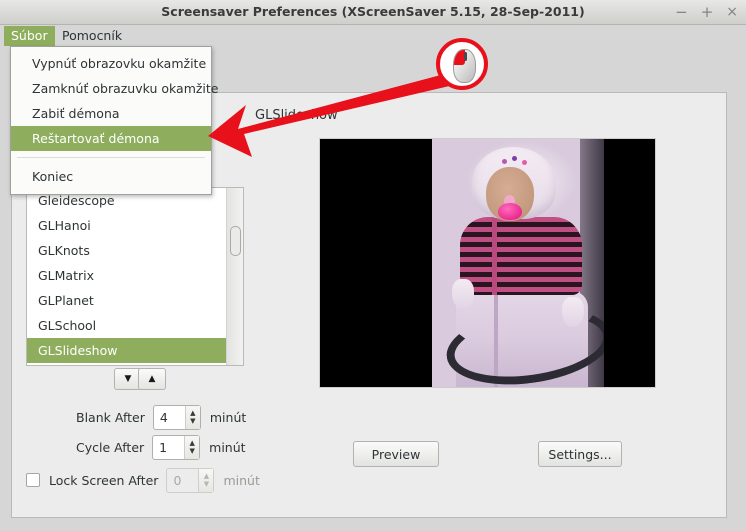 The image size is (746, 531). I want to click on cycle-after-row: Cycle After 1 ▲ ▼ minút, so click(161, 447).